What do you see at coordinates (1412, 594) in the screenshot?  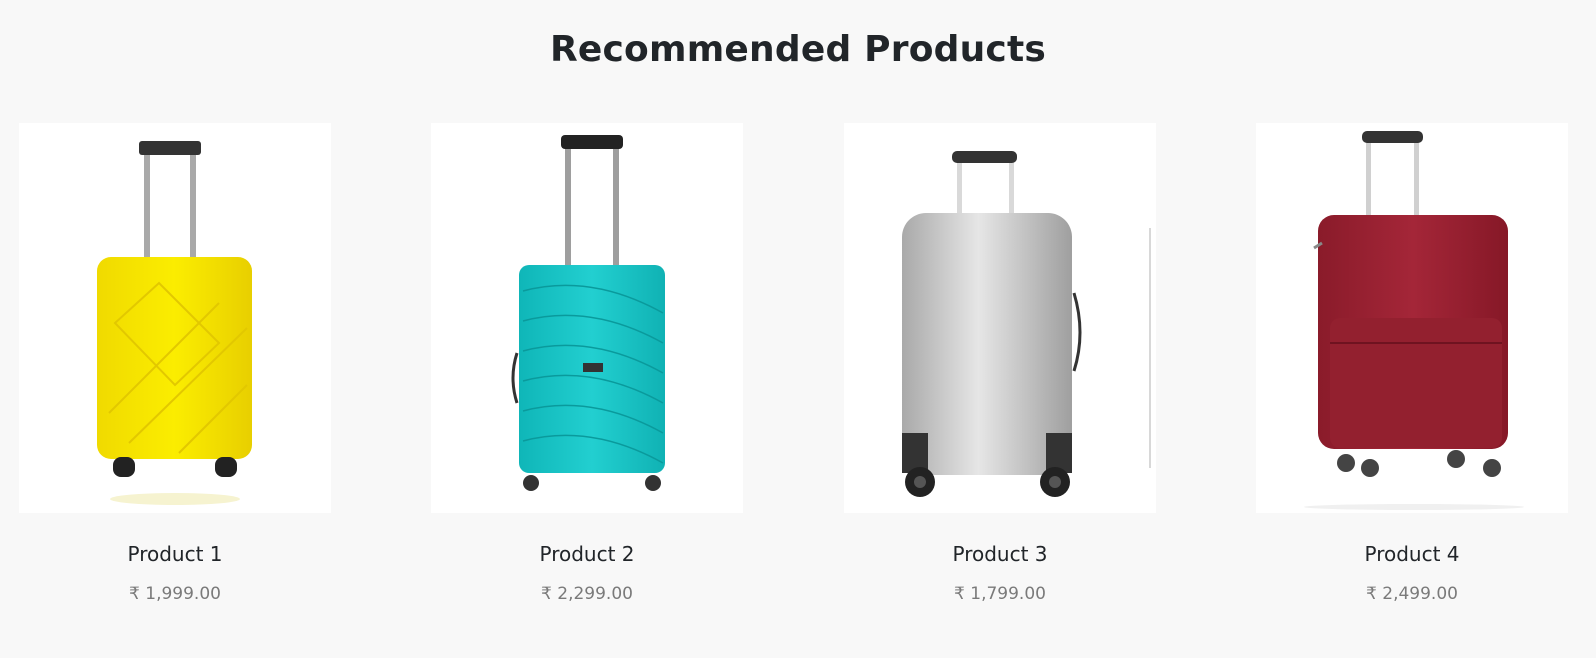 I see `product-price: ₹ 2,499.00` at bounding box center [1412, 594].